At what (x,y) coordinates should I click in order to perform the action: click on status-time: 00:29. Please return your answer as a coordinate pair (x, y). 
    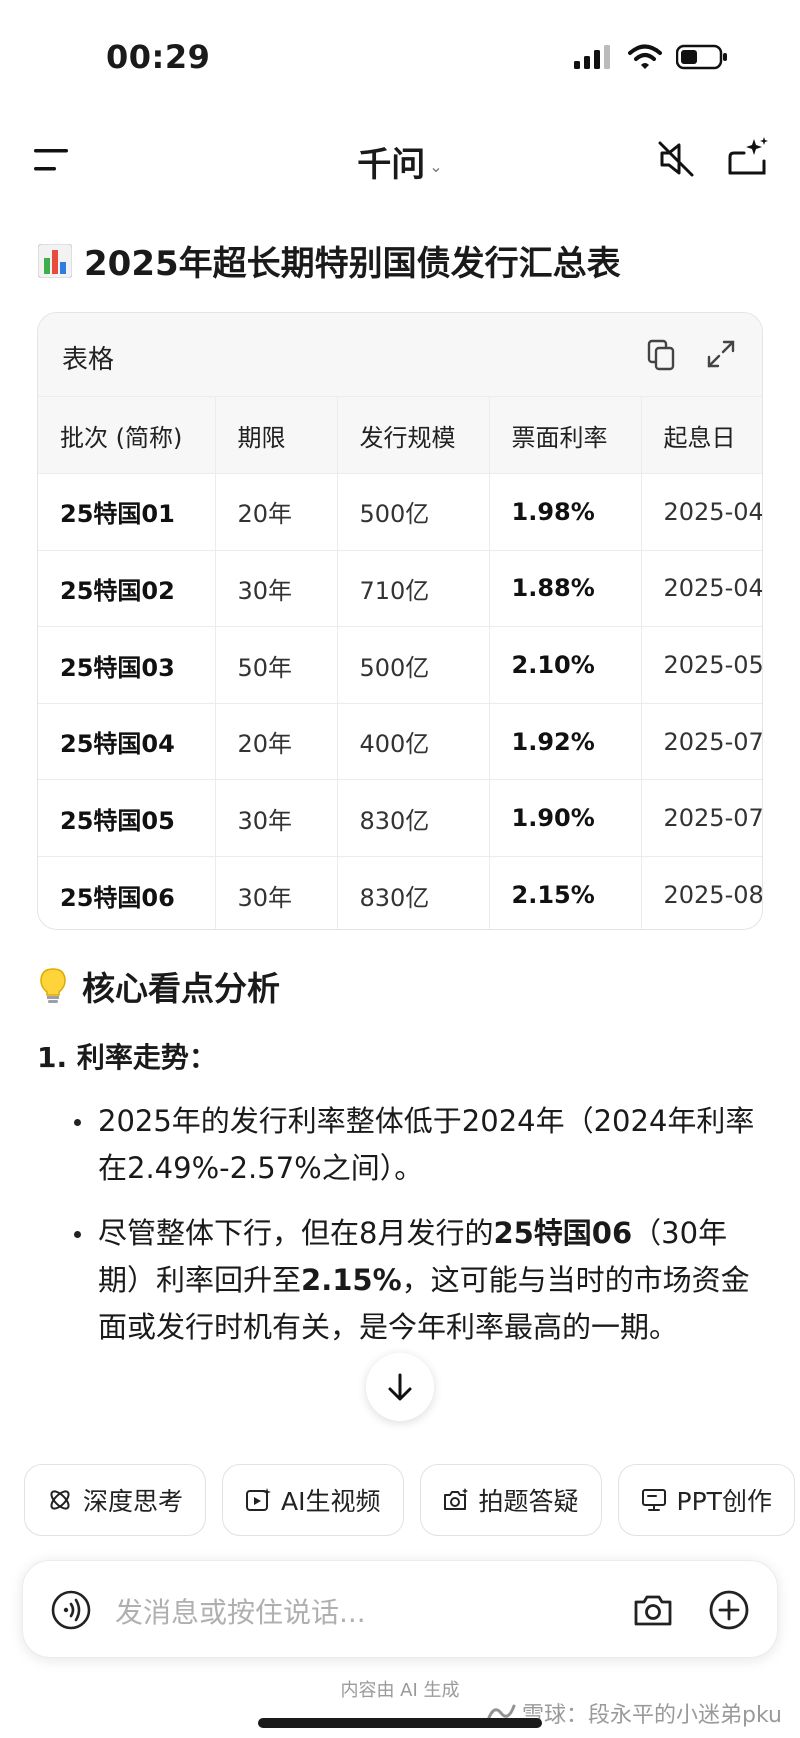
    Looking at the image, I should click on (158, 57).